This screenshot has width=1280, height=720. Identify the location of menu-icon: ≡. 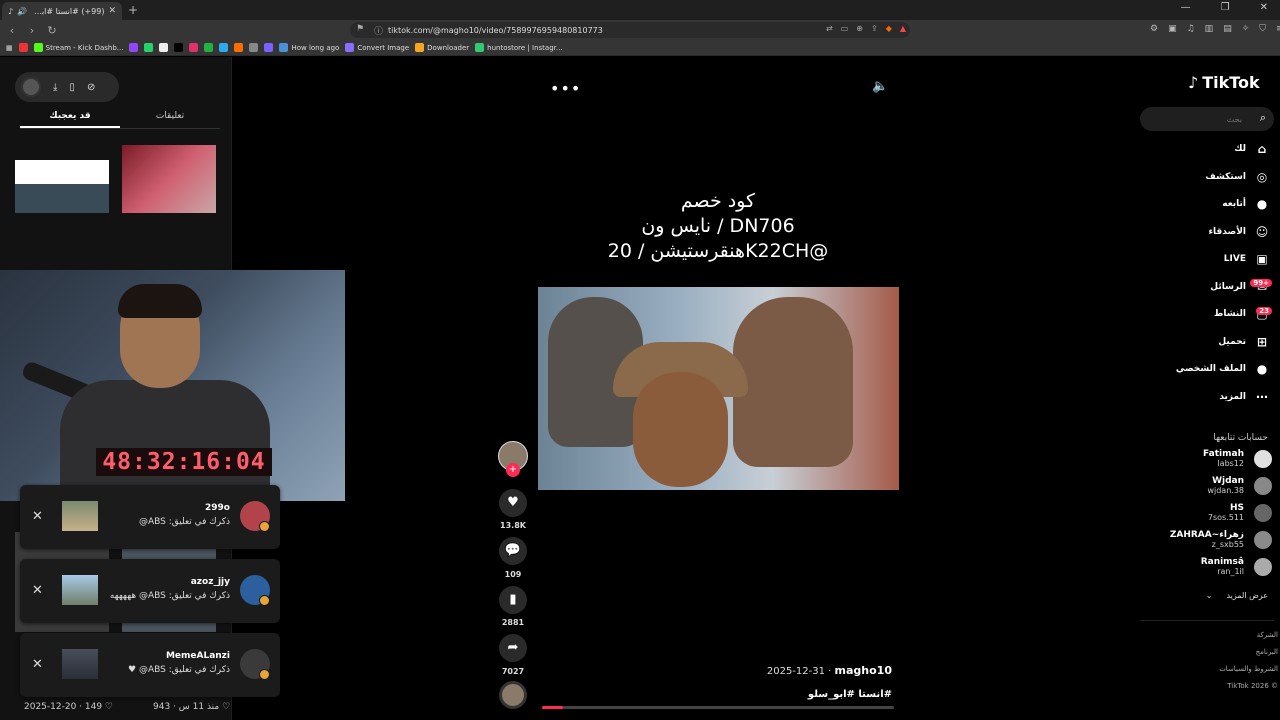
(1278, 29).